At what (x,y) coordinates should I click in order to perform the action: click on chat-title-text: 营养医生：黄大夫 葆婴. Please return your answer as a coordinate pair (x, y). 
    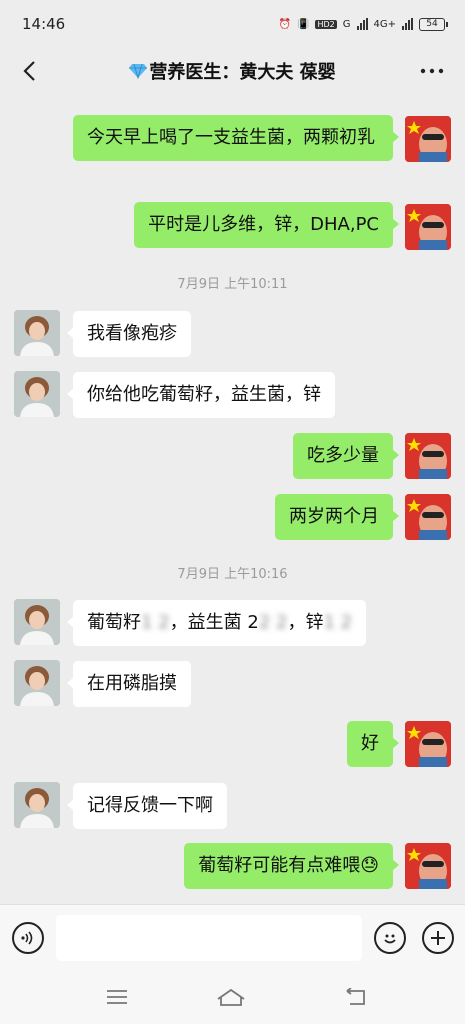
    Looking at the image, I should click on (242, 72).